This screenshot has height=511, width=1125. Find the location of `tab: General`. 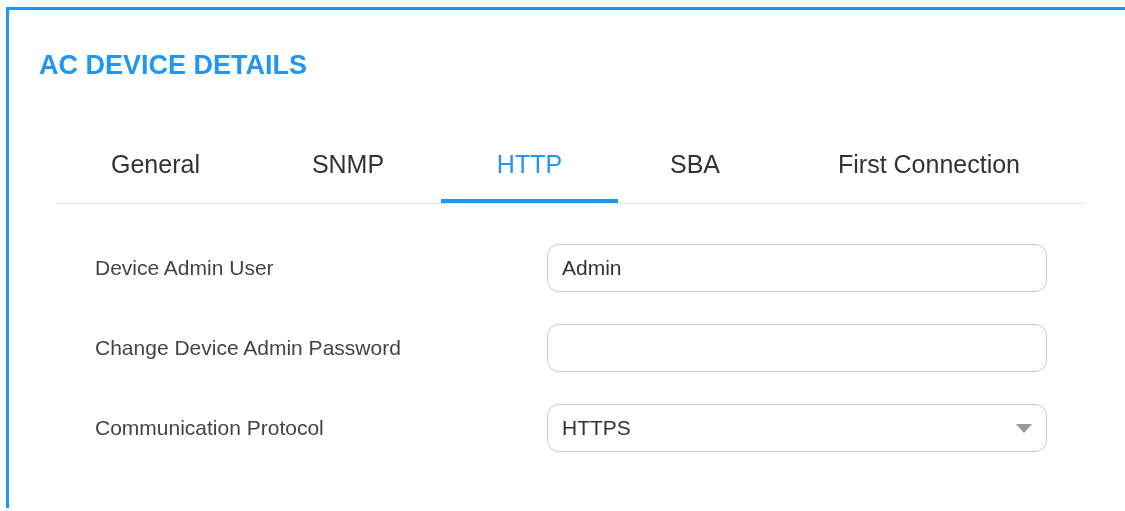

tab: General is located at coordinates (155, 166).